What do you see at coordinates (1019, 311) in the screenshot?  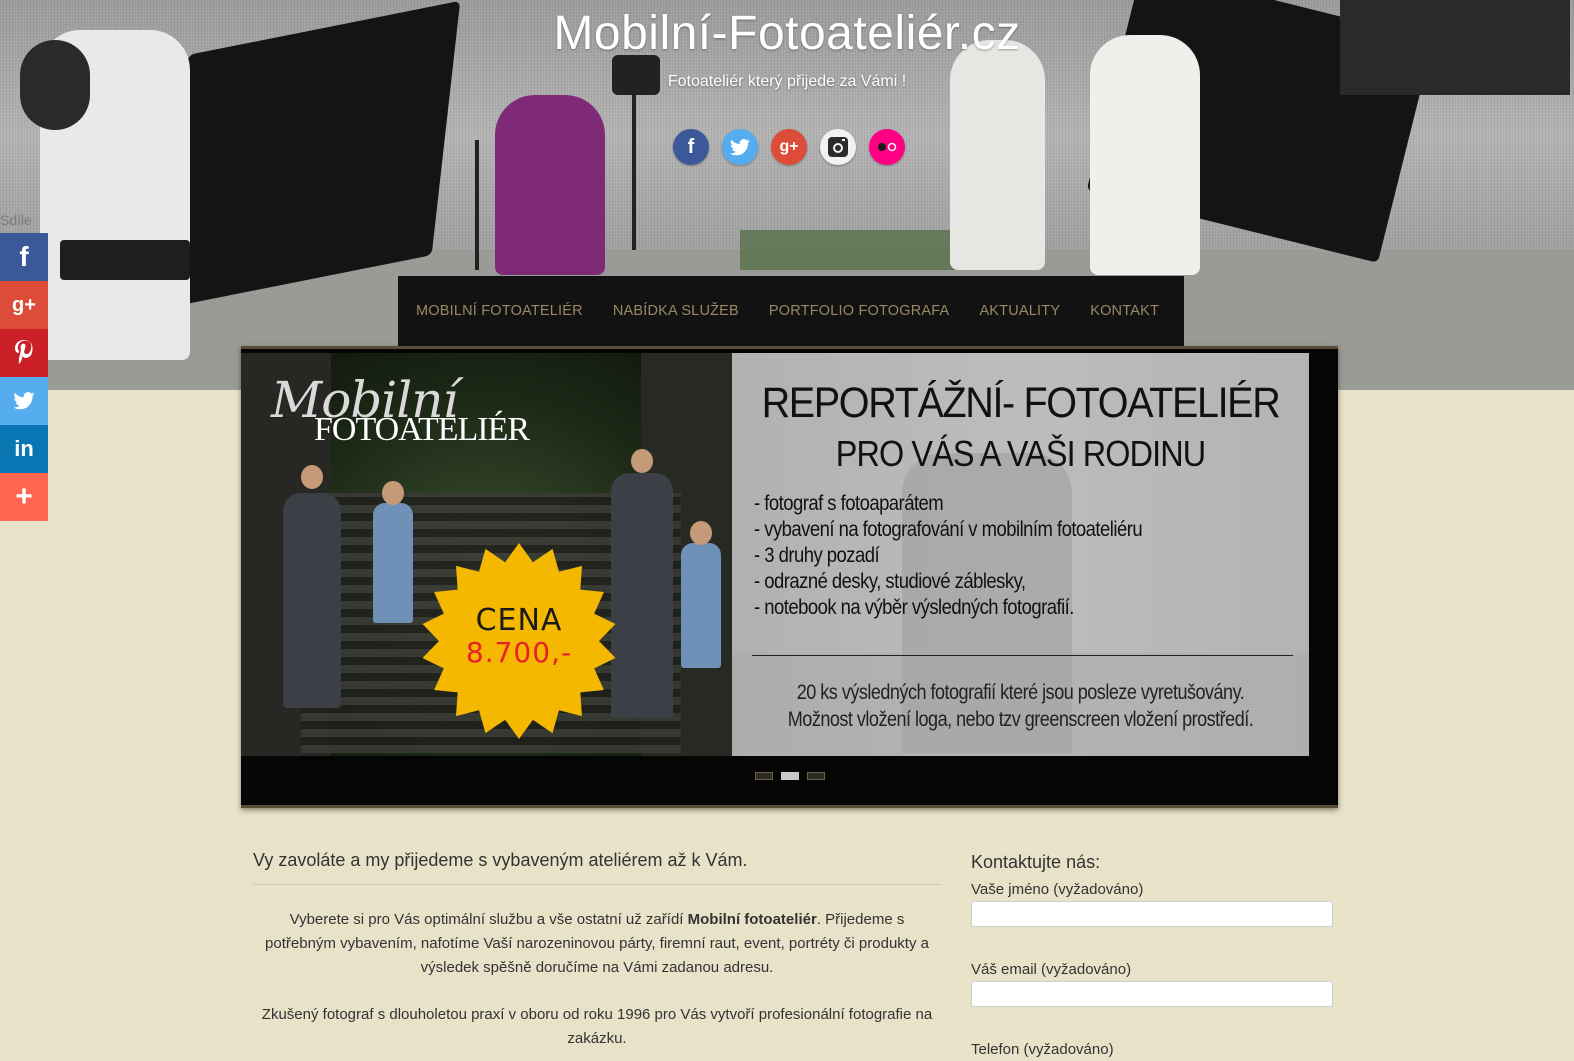 I see `nav-item-aktuality: AKTUALITY` at bounding box center [1019, 311].